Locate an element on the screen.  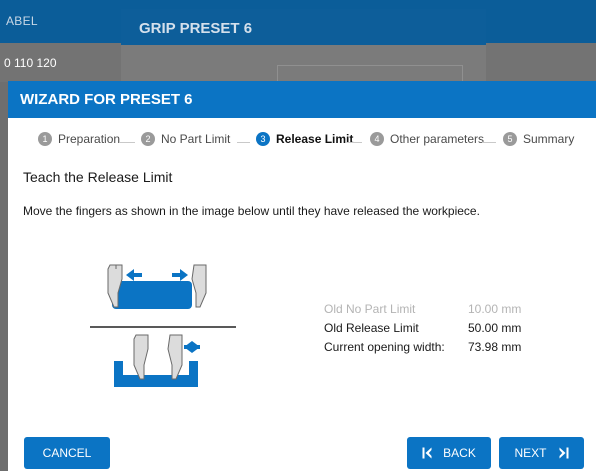
step-number-badge: 1 is located at coordinates (45, 139).